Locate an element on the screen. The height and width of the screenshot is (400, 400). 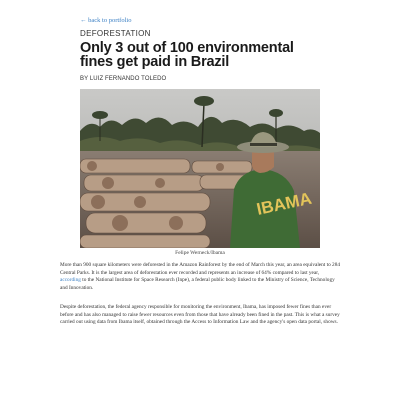
back-to-portfolio-link: ← back to portfolio is located at coordinates (105, 20).